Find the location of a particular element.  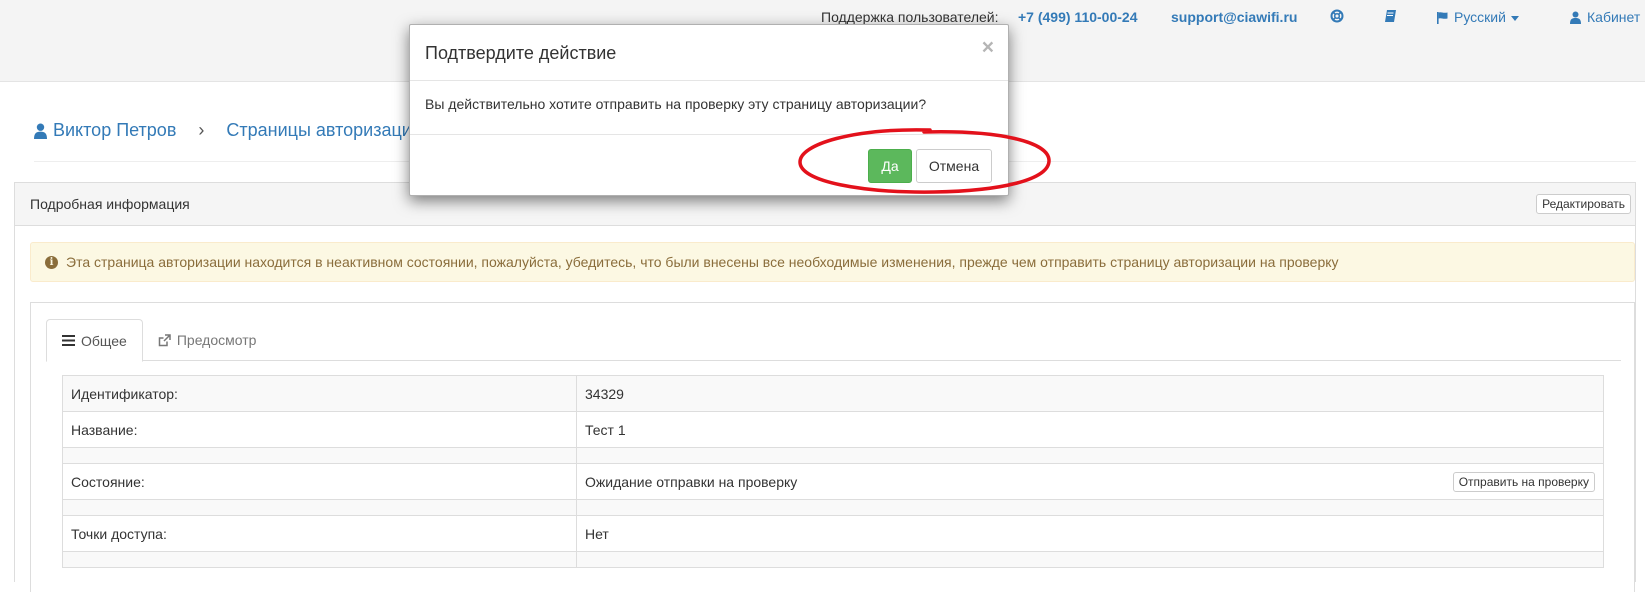

breadcrumb-section-link: Страницы авторизации is located at coordinates (324, 130).